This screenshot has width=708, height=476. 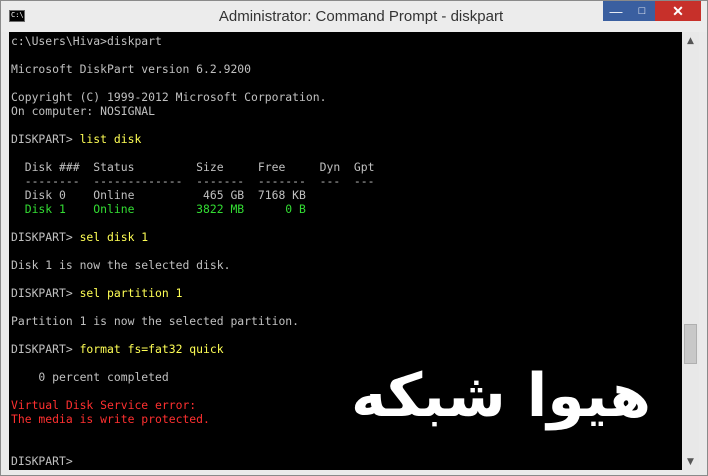 What do you see at coordinates (690, 40) in the screenshot?
I see `scroll-up-icon: ▲` at bounding box center [690, 40].